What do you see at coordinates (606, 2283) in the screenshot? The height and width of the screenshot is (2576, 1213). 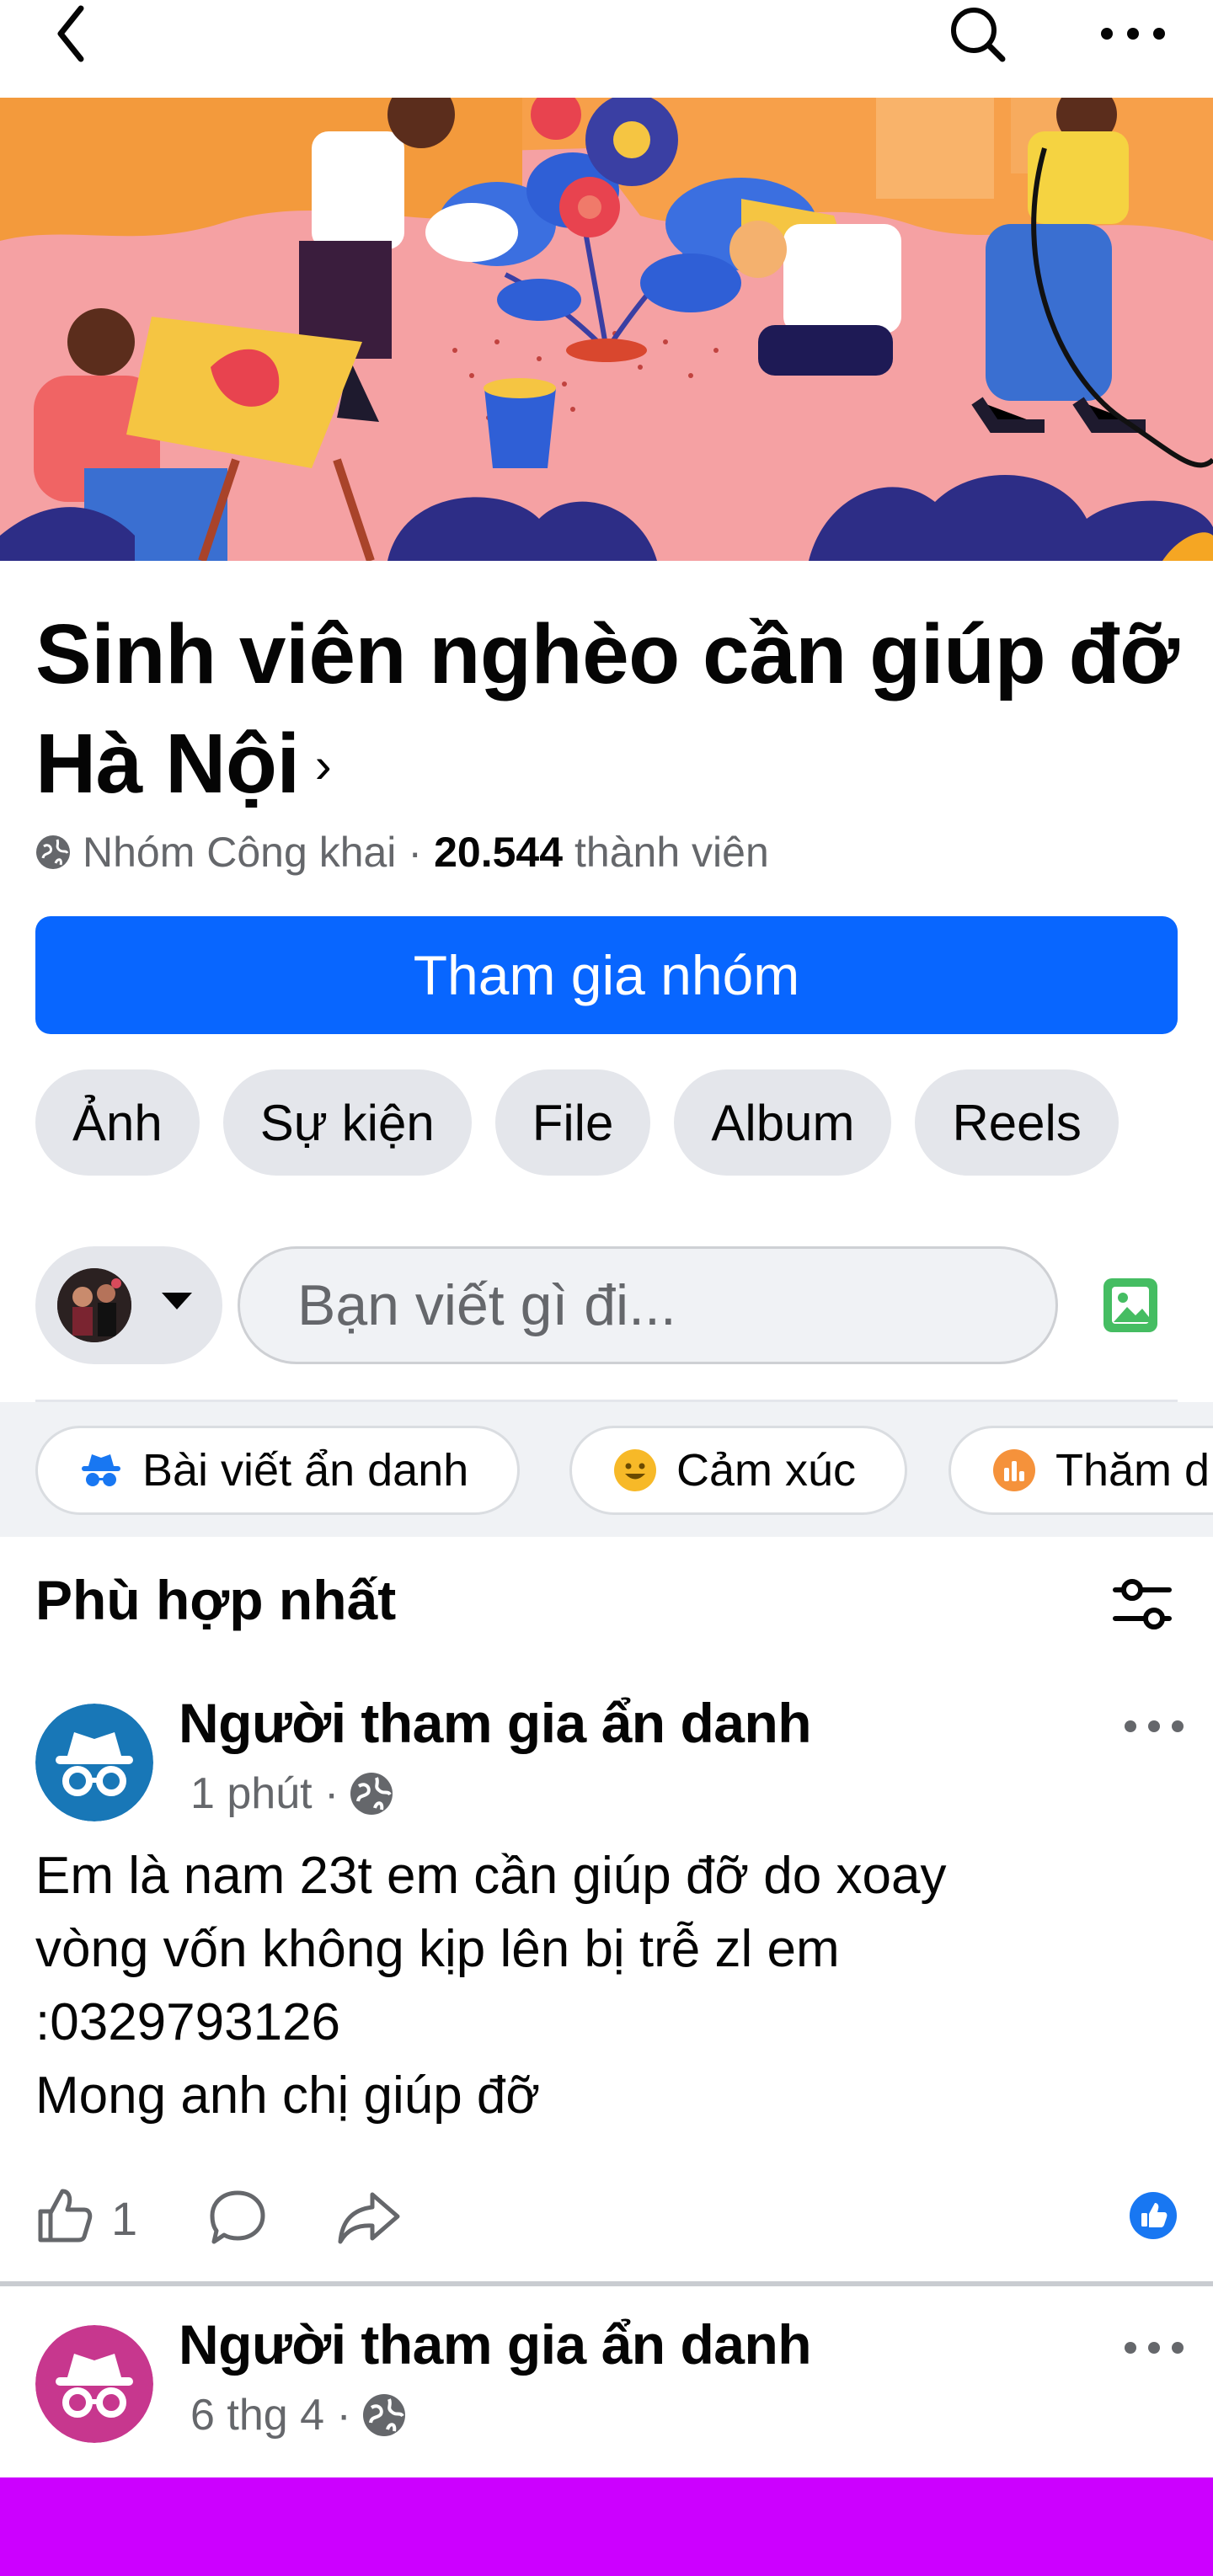 I see `post-divider` at bounding box center [606, 2283].